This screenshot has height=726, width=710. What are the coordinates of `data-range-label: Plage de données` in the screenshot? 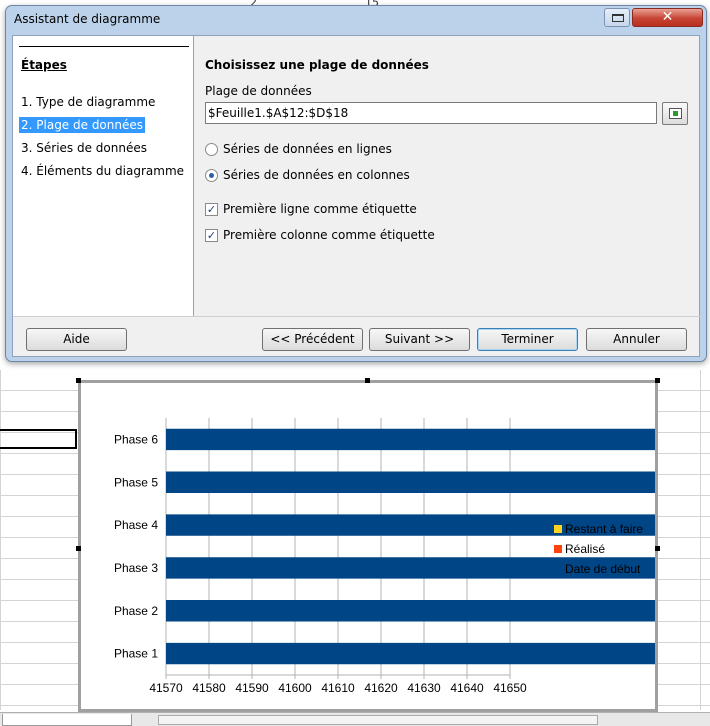 It's located at (258, 91).